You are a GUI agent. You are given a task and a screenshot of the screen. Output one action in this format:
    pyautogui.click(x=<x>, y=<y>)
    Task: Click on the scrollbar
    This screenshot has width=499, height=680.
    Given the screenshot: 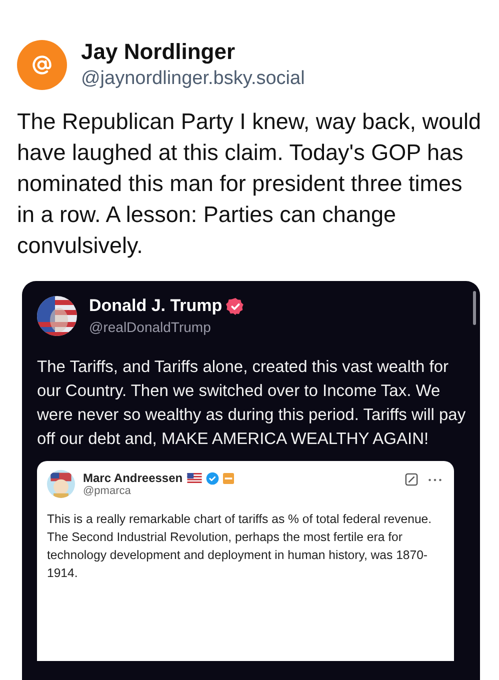 What is the action you would take?
    pyautogui.click(x=474, y=308)
    